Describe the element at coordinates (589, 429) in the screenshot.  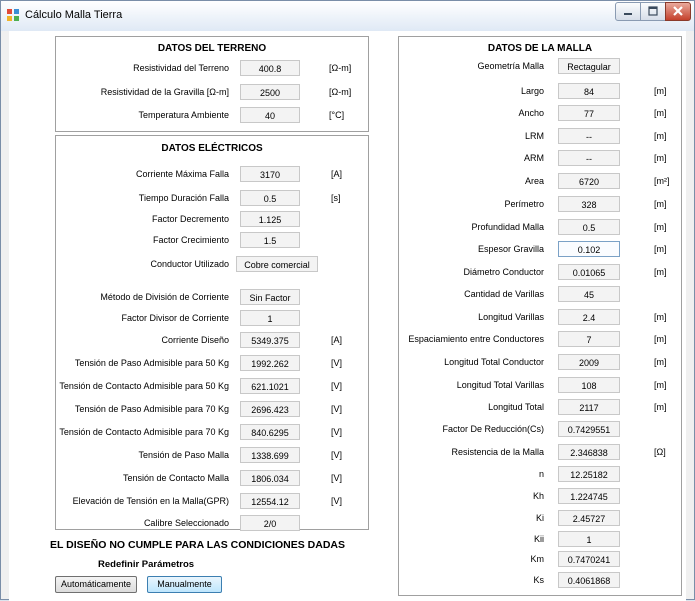
I see `malla-value-field: 0.7429551` at that location.